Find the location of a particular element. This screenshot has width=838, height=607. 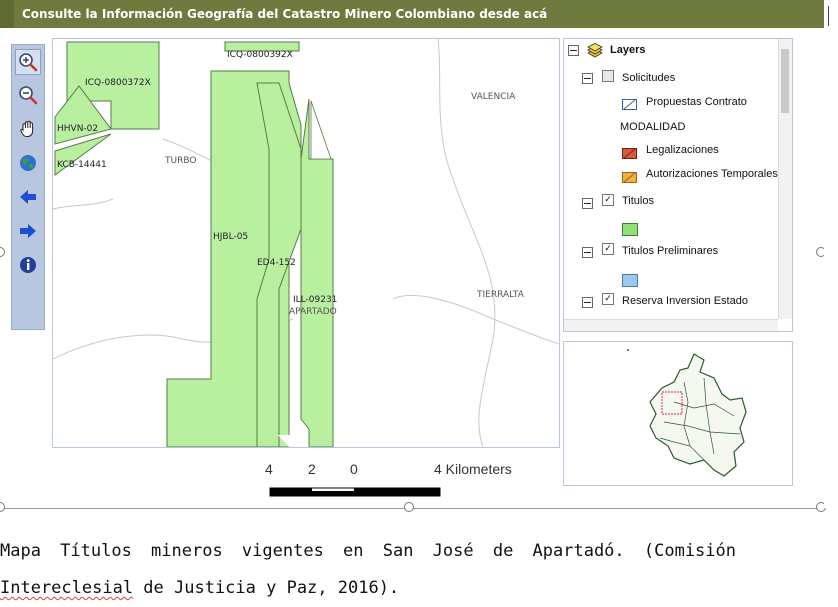

scale-tick-2: 2 is located at coordinates (312, 469).